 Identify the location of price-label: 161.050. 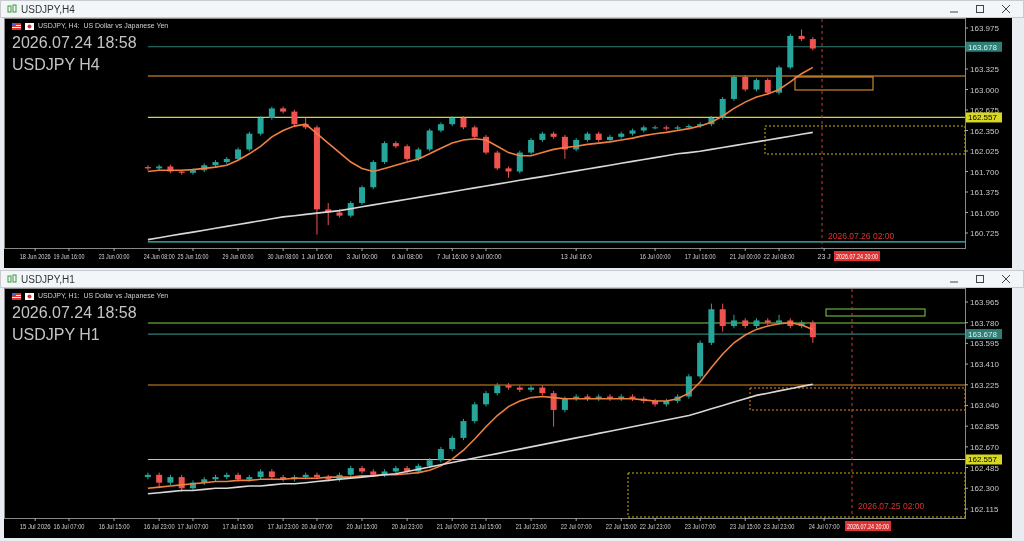
(984, 213).